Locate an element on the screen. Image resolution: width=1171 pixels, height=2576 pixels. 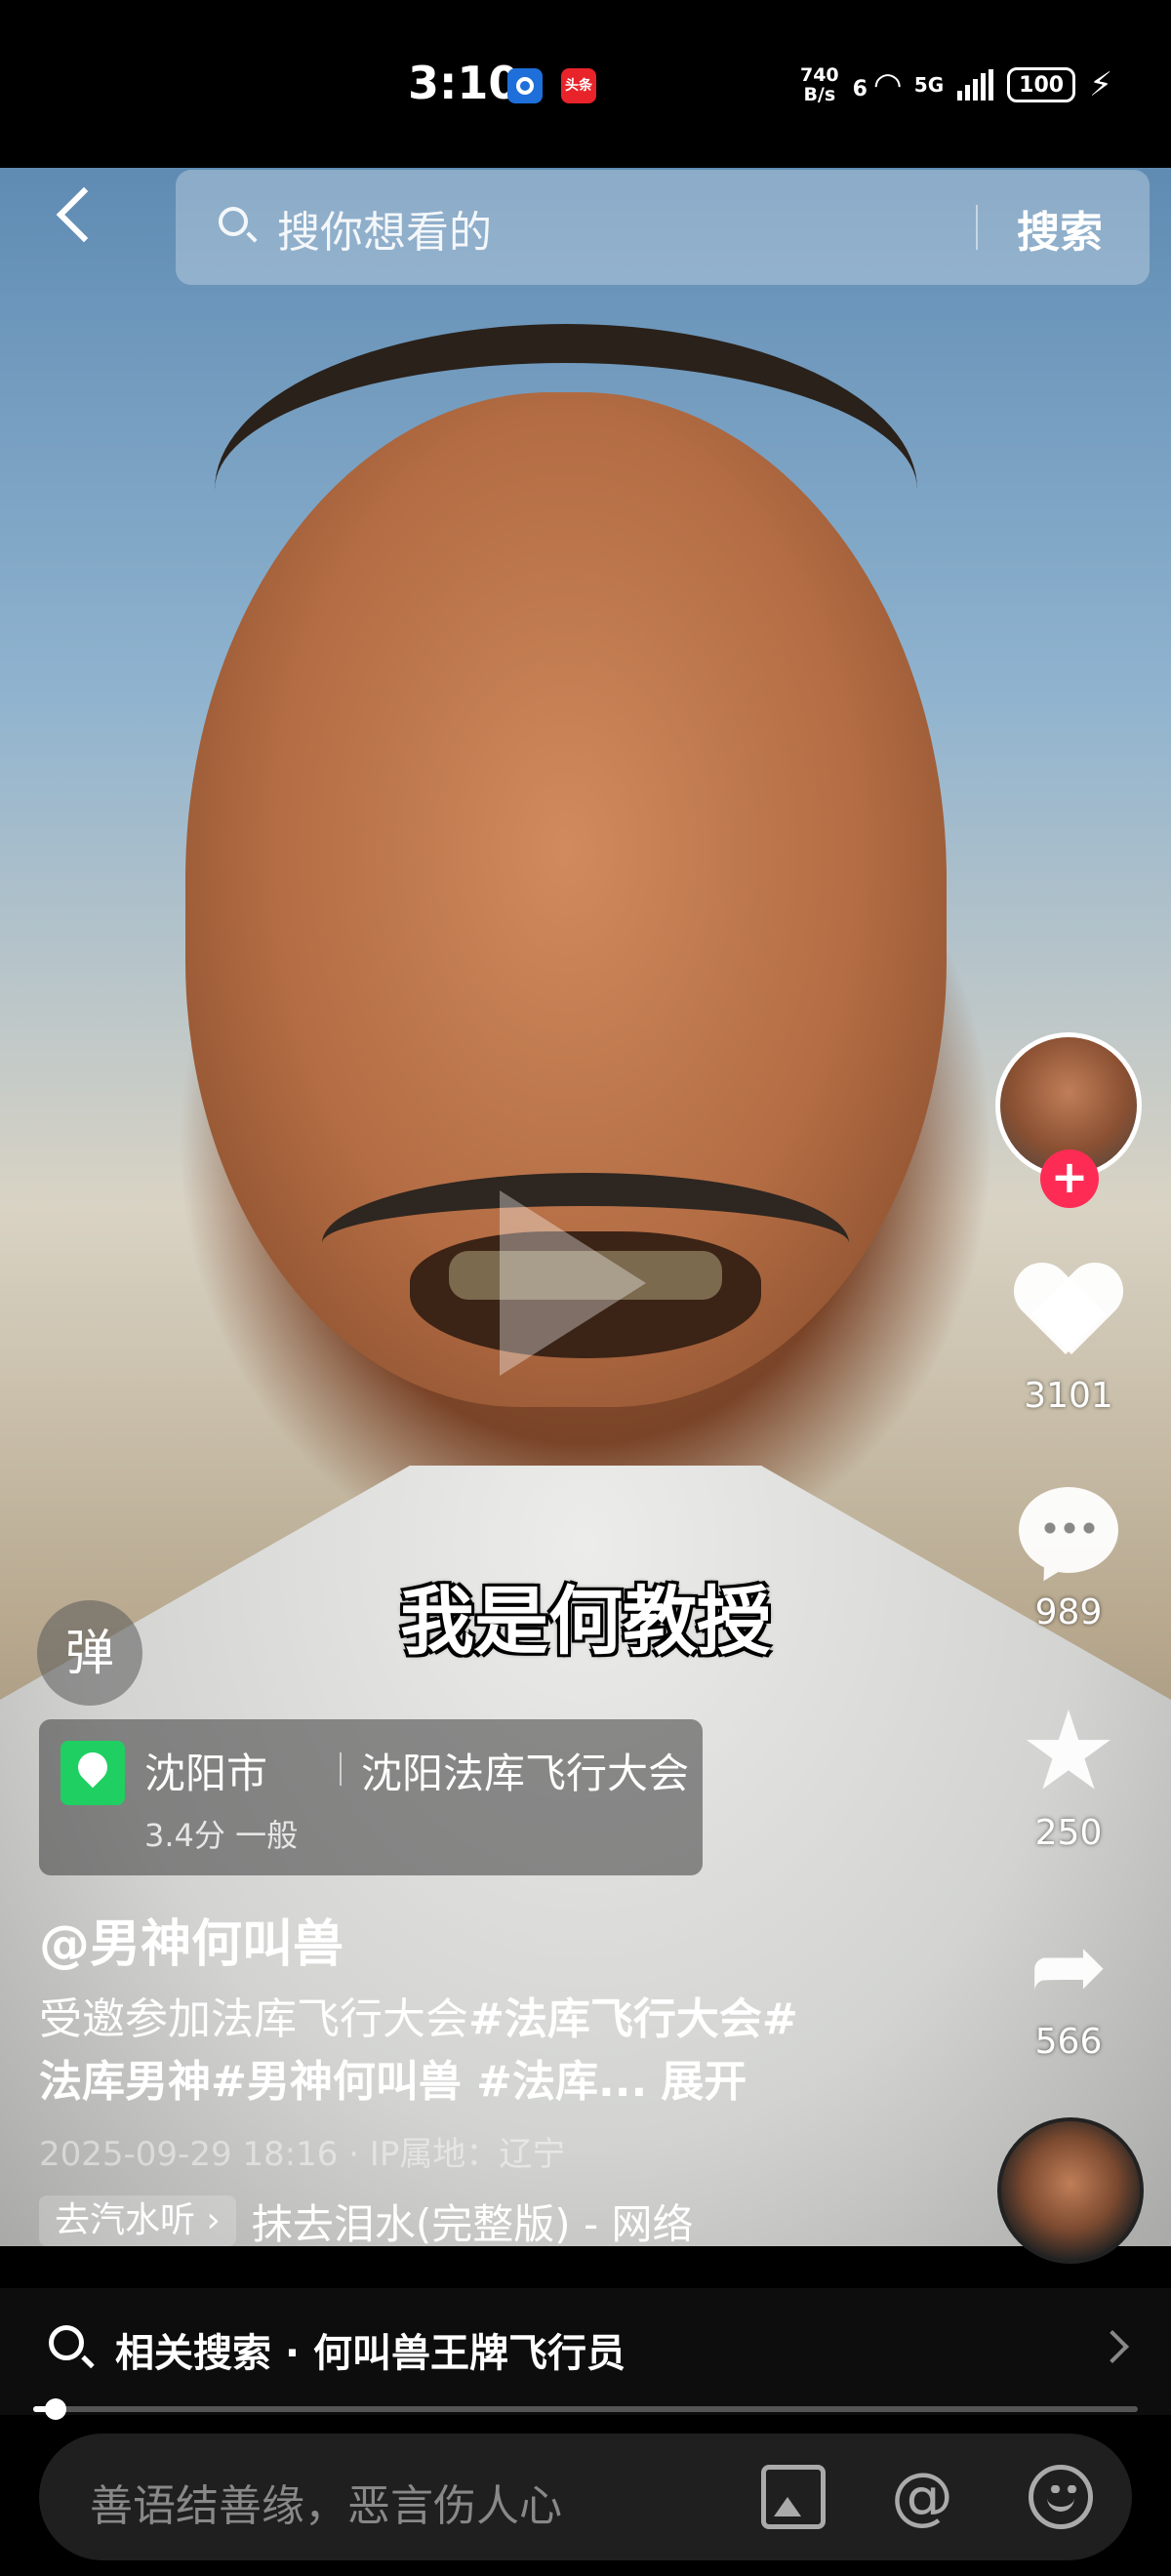
location-name: 沈阳法库飞行大会 is located at coordinates (525, 1773).